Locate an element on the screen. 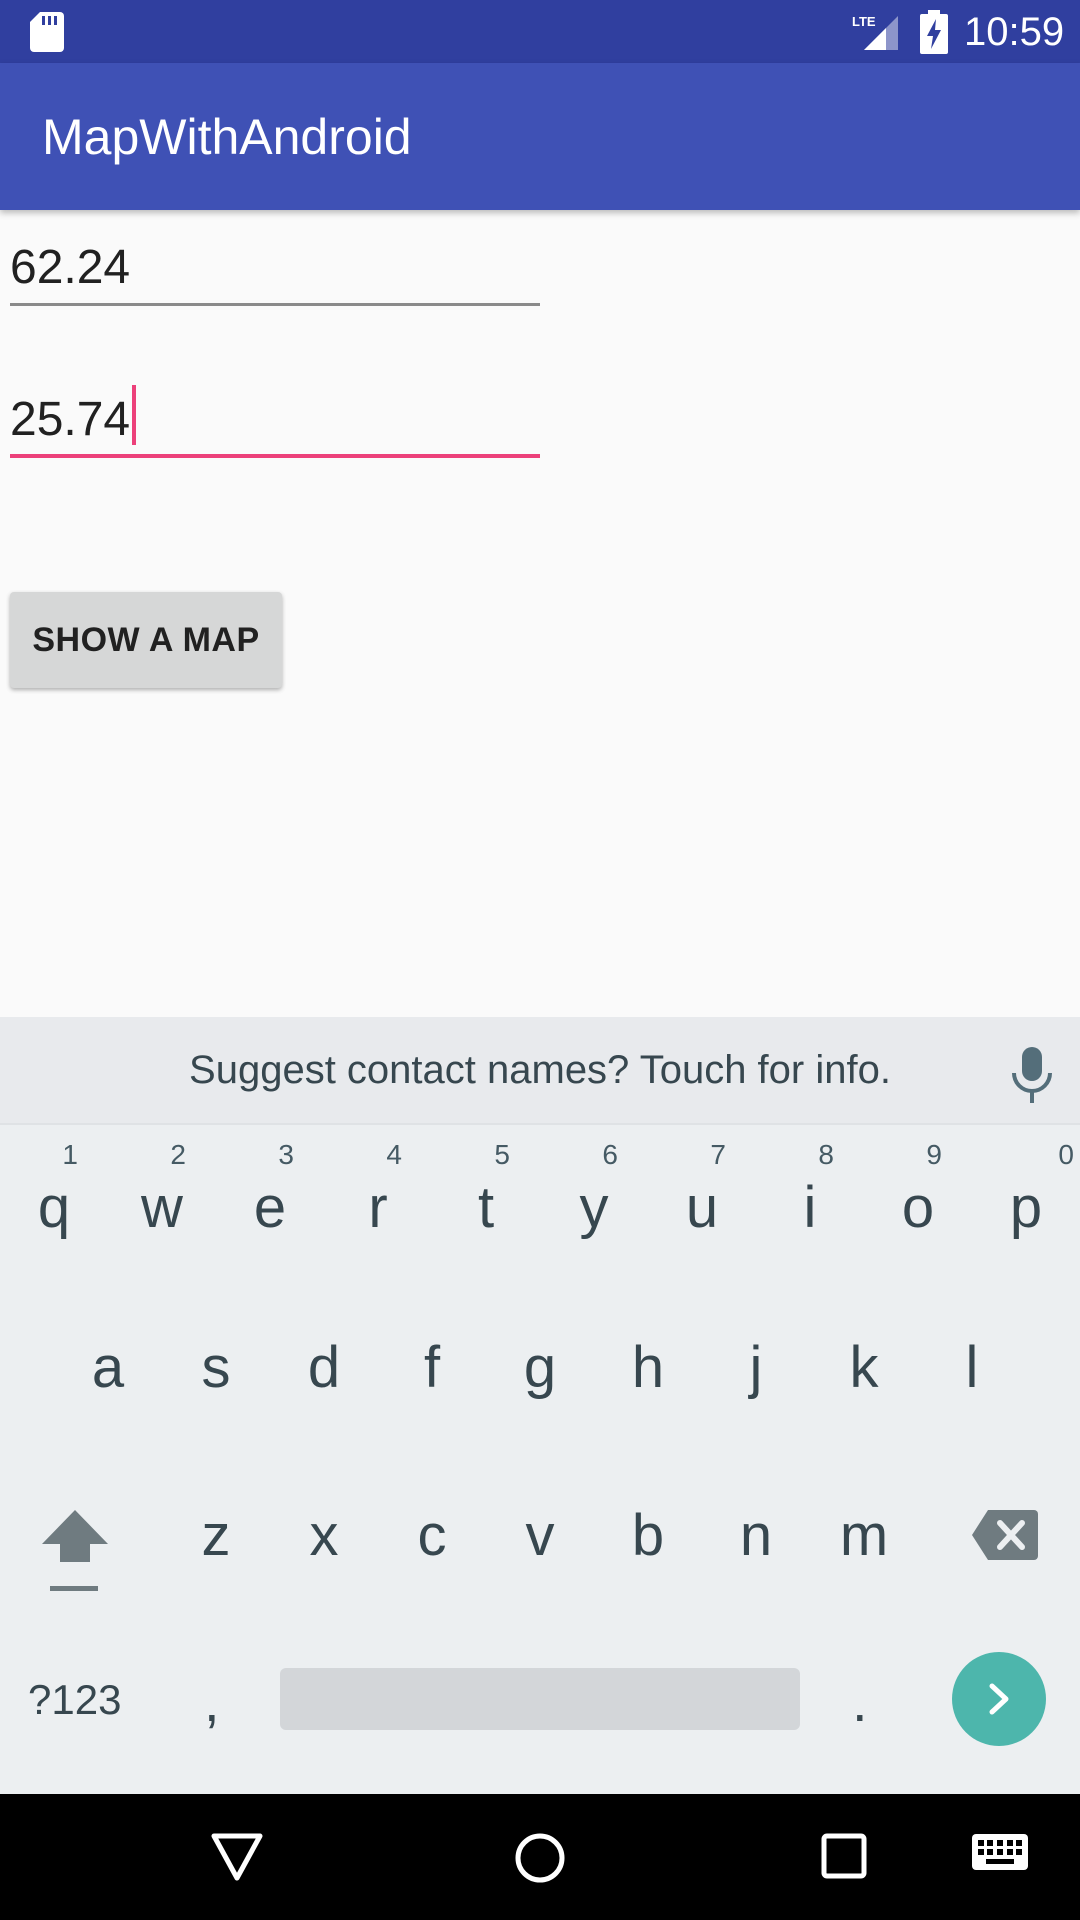  home-icon is located at coordinates (540, 1858).